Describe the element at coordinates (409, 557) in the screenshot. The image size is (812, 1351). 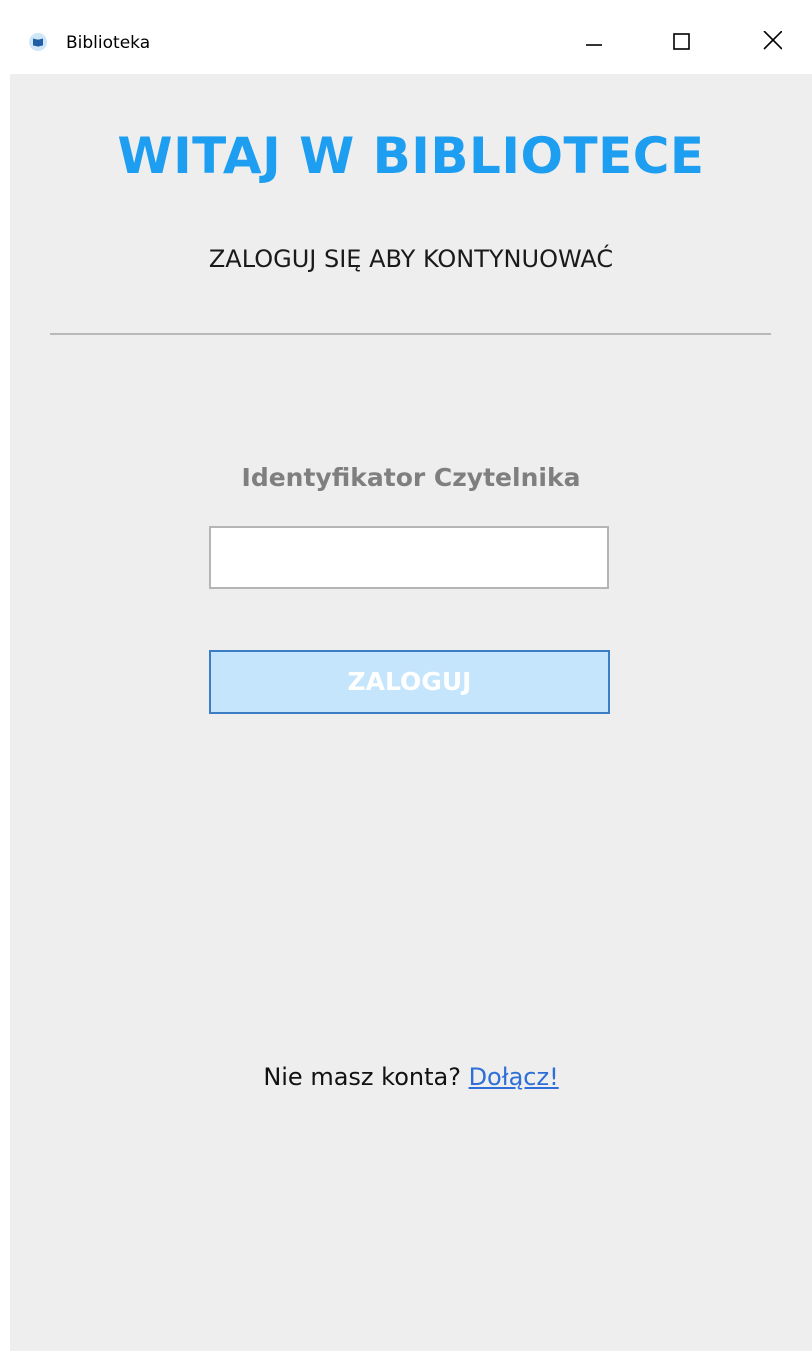
I see `reader-id-input` at that location.